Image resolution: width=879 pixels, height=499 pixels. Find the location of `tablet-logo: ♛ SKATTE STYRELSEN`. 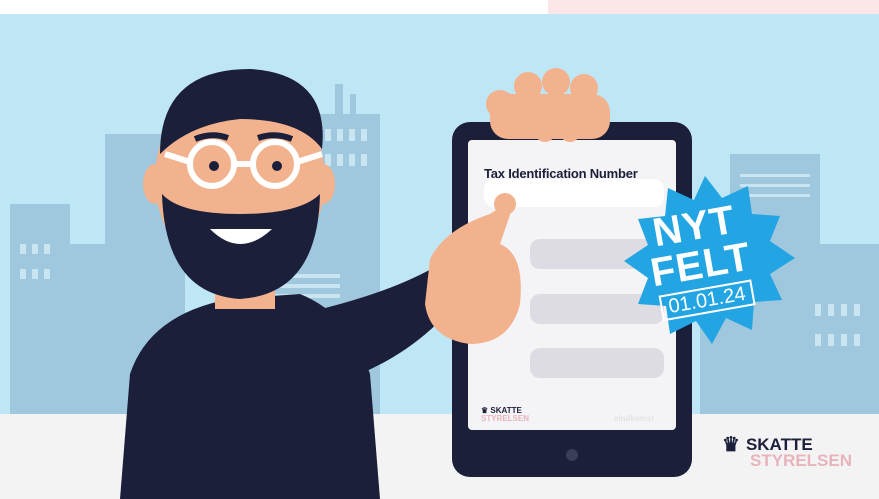

tablet-logo: ♛ SKATTE STYRELSEN is located at coordinates (505, 415).